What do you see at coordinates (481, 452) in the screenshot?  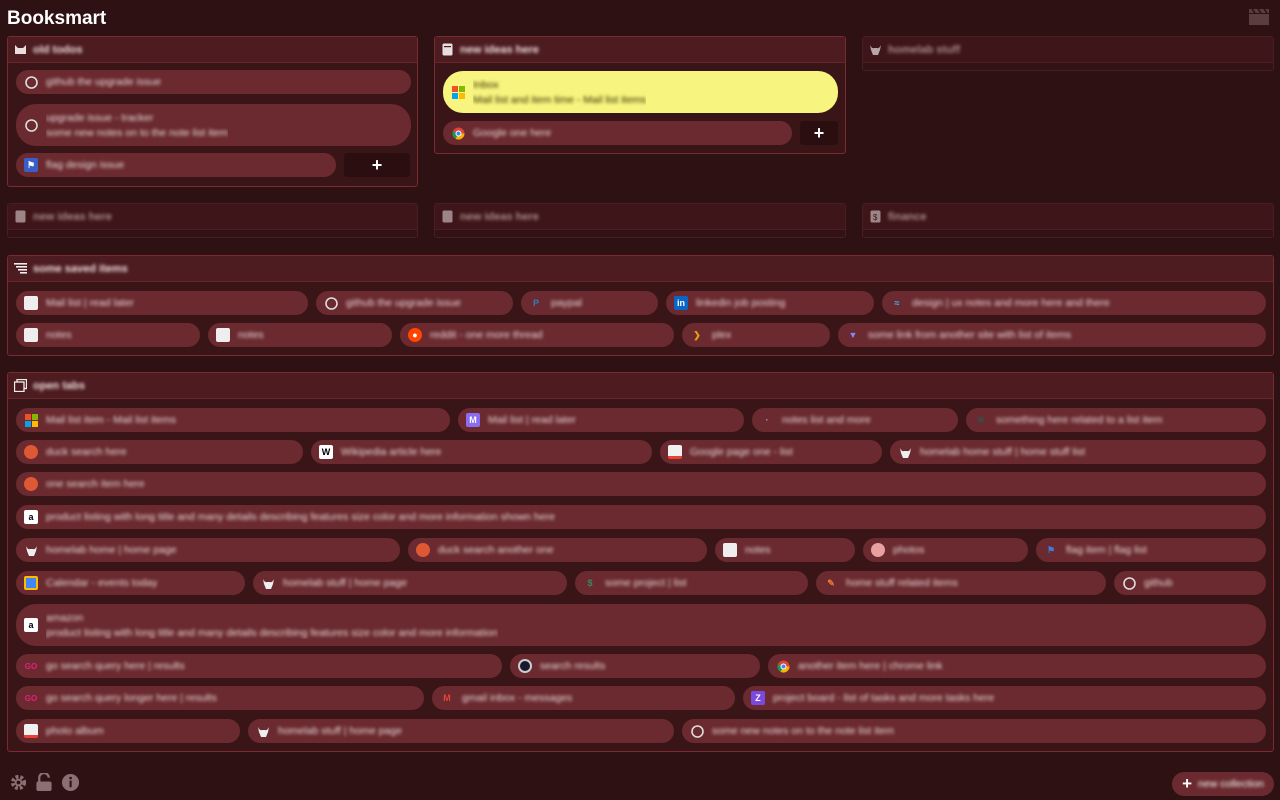 I see `bookmark-item: W Wikipedia article here` at bounding box center [481, 452].